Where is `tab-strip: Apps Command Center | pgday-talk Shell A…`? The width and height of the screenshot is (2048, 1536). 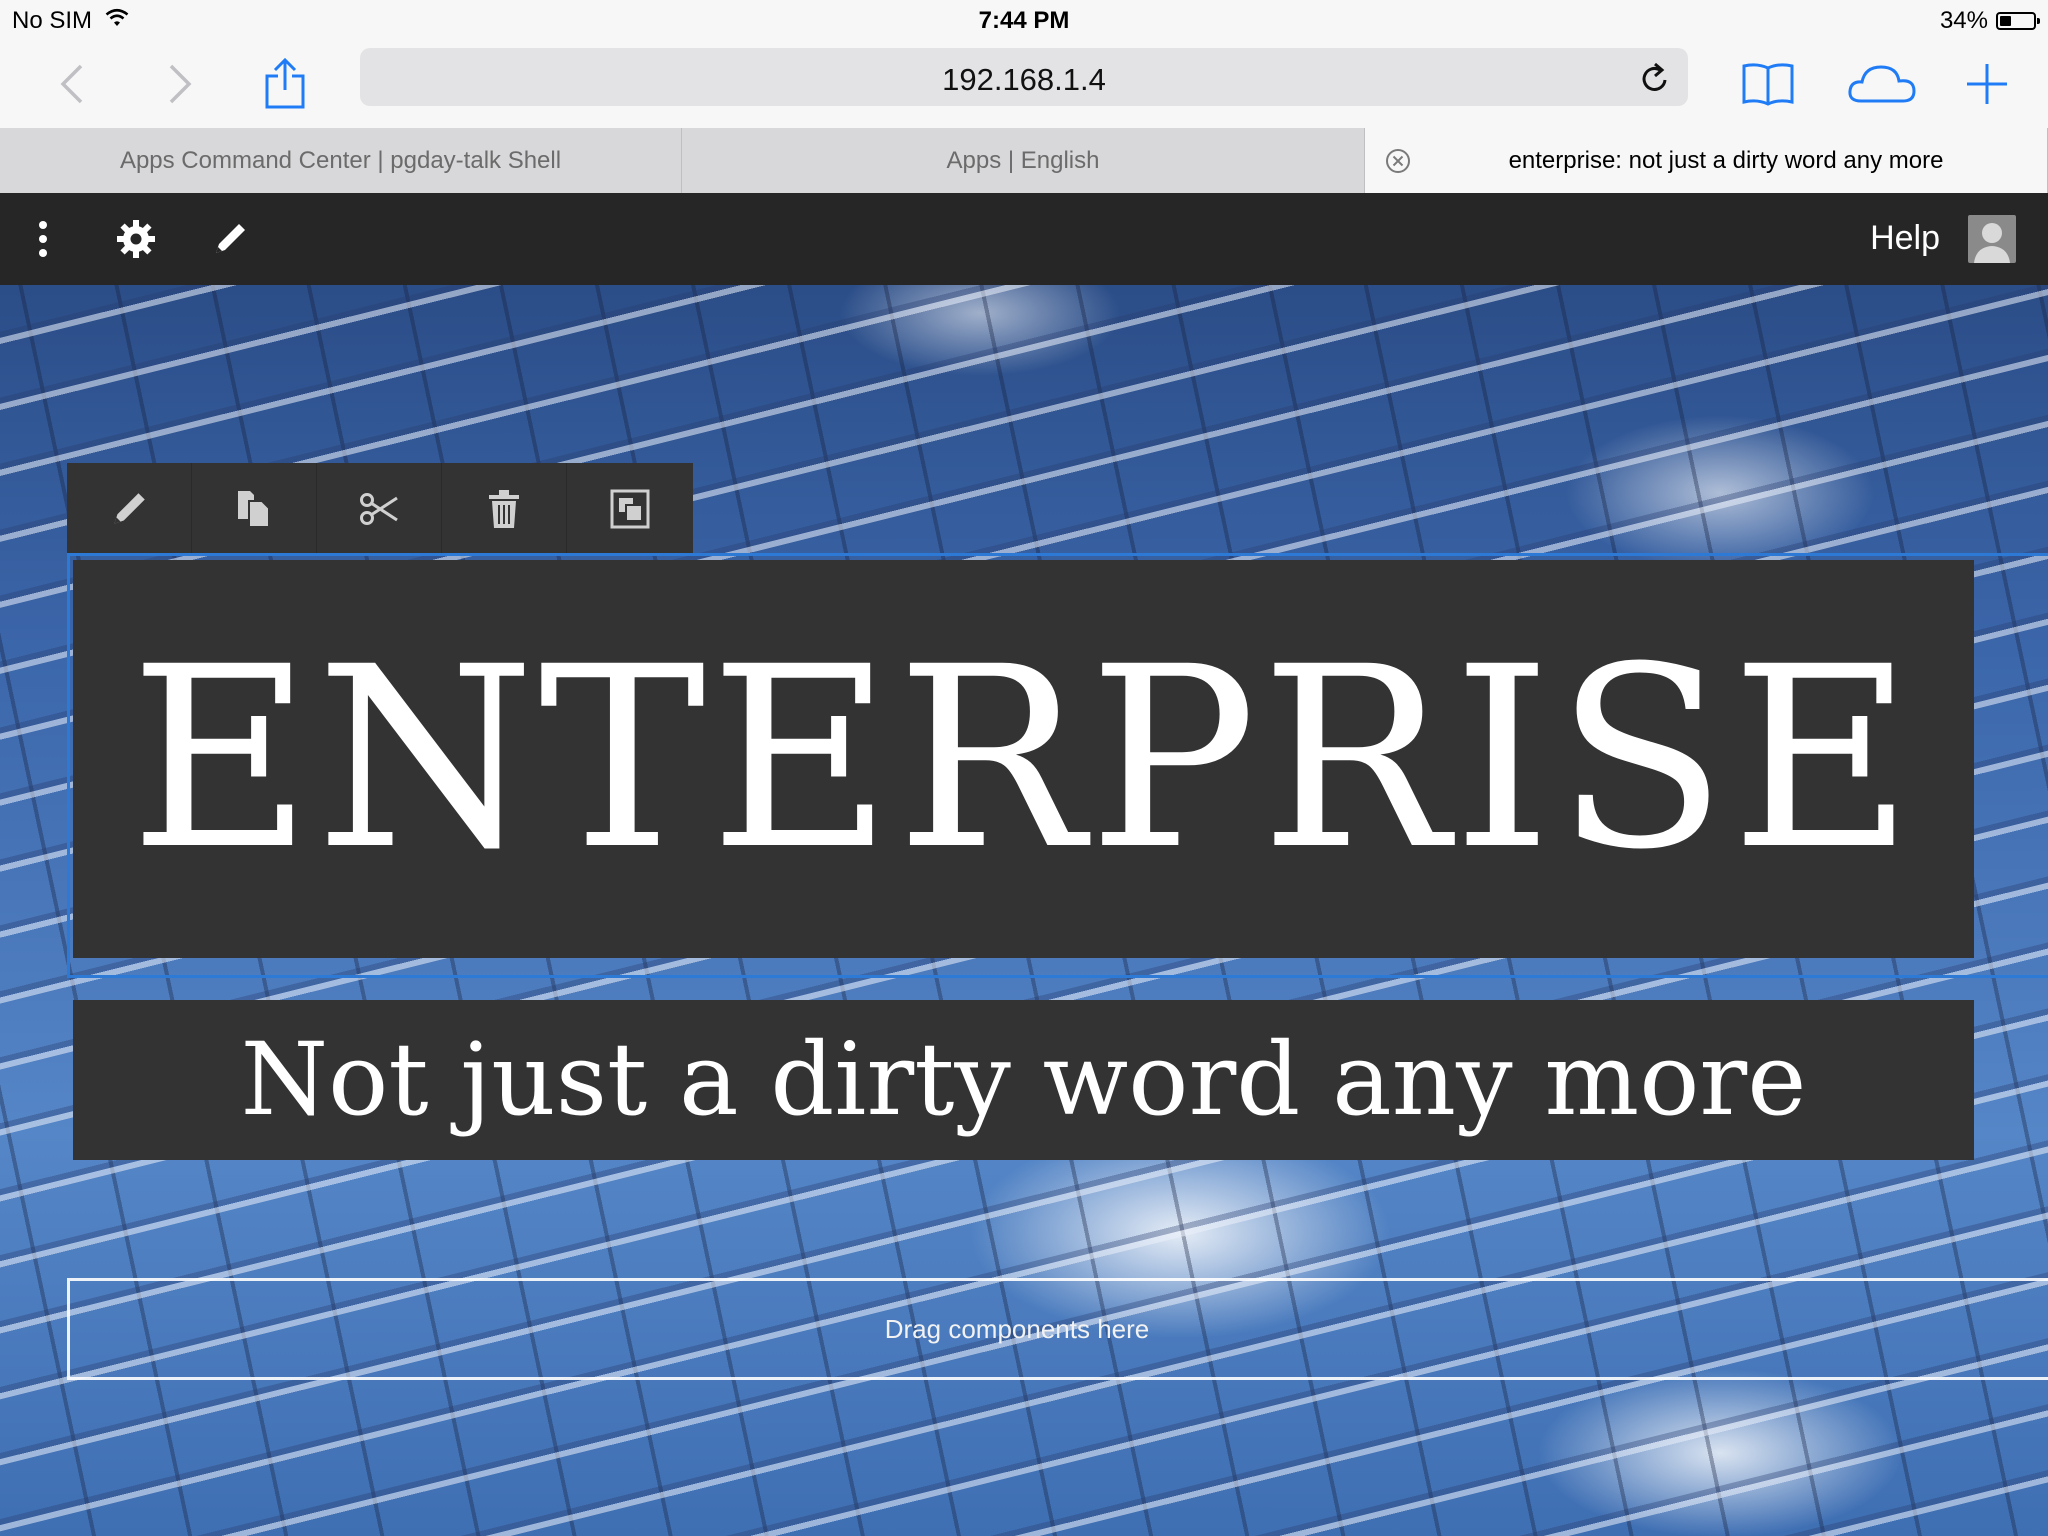
tab-strip: Apps Command Center | pgday-talk Shell A… is located at coordinates (1024, 161).